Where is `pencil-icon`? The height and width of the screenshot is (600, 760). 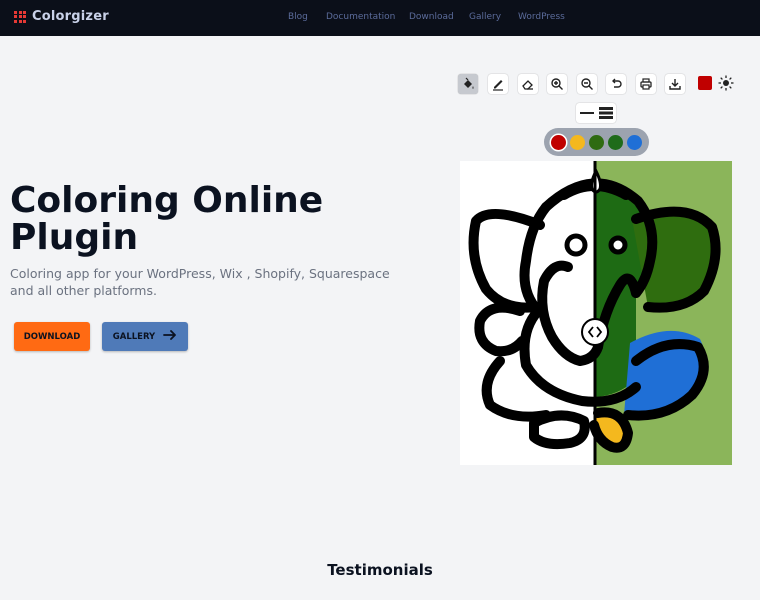
pencil-icon is located at coordinates (498, 85).